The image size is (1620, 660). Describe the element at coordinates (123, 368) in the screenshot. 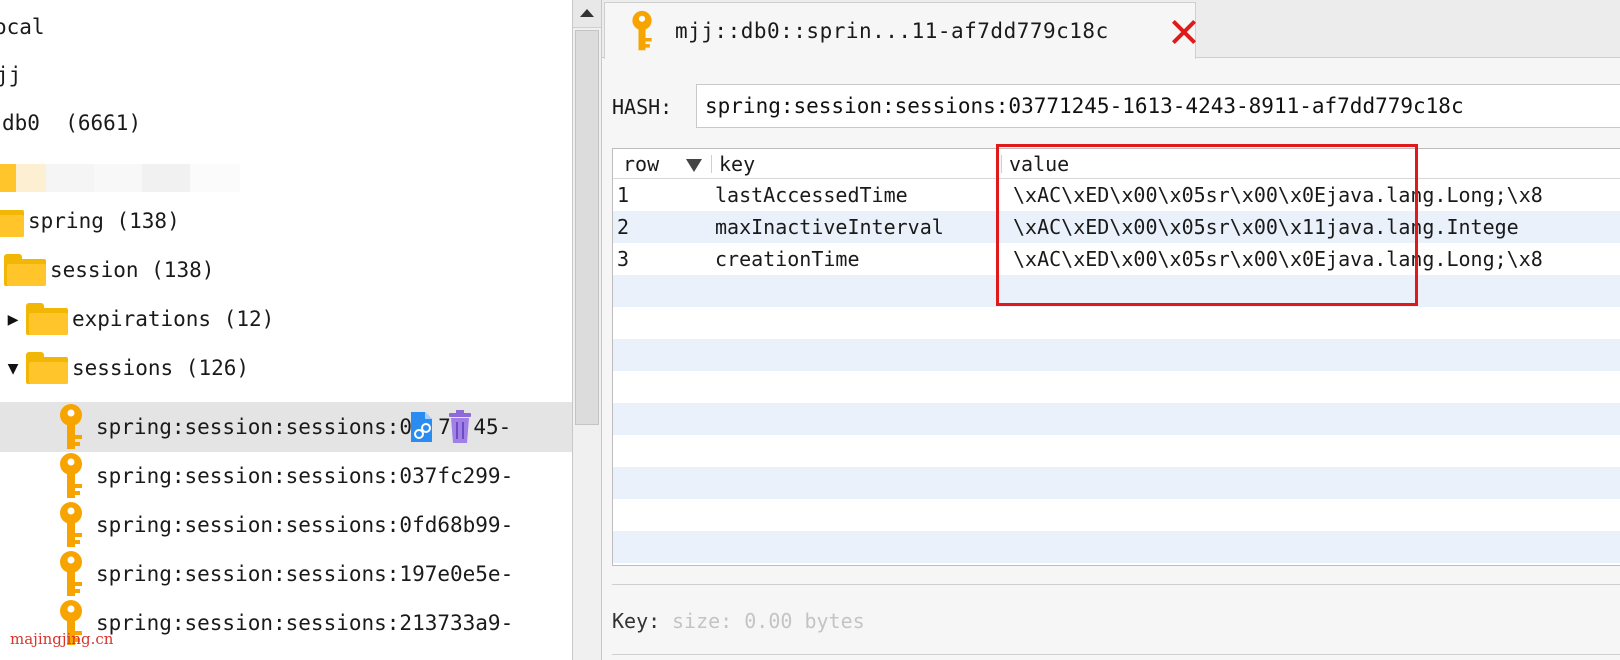

I see `tree-item-label: sessions` at that location.